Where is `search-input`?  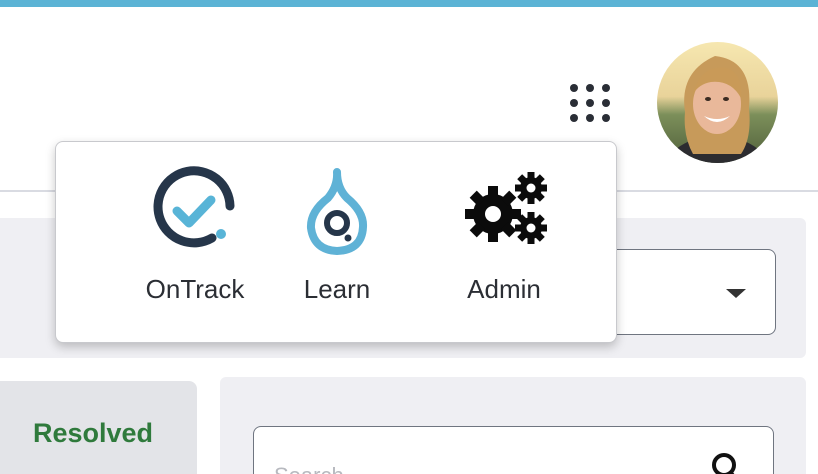 search-input is located at coordinates (513, 450).